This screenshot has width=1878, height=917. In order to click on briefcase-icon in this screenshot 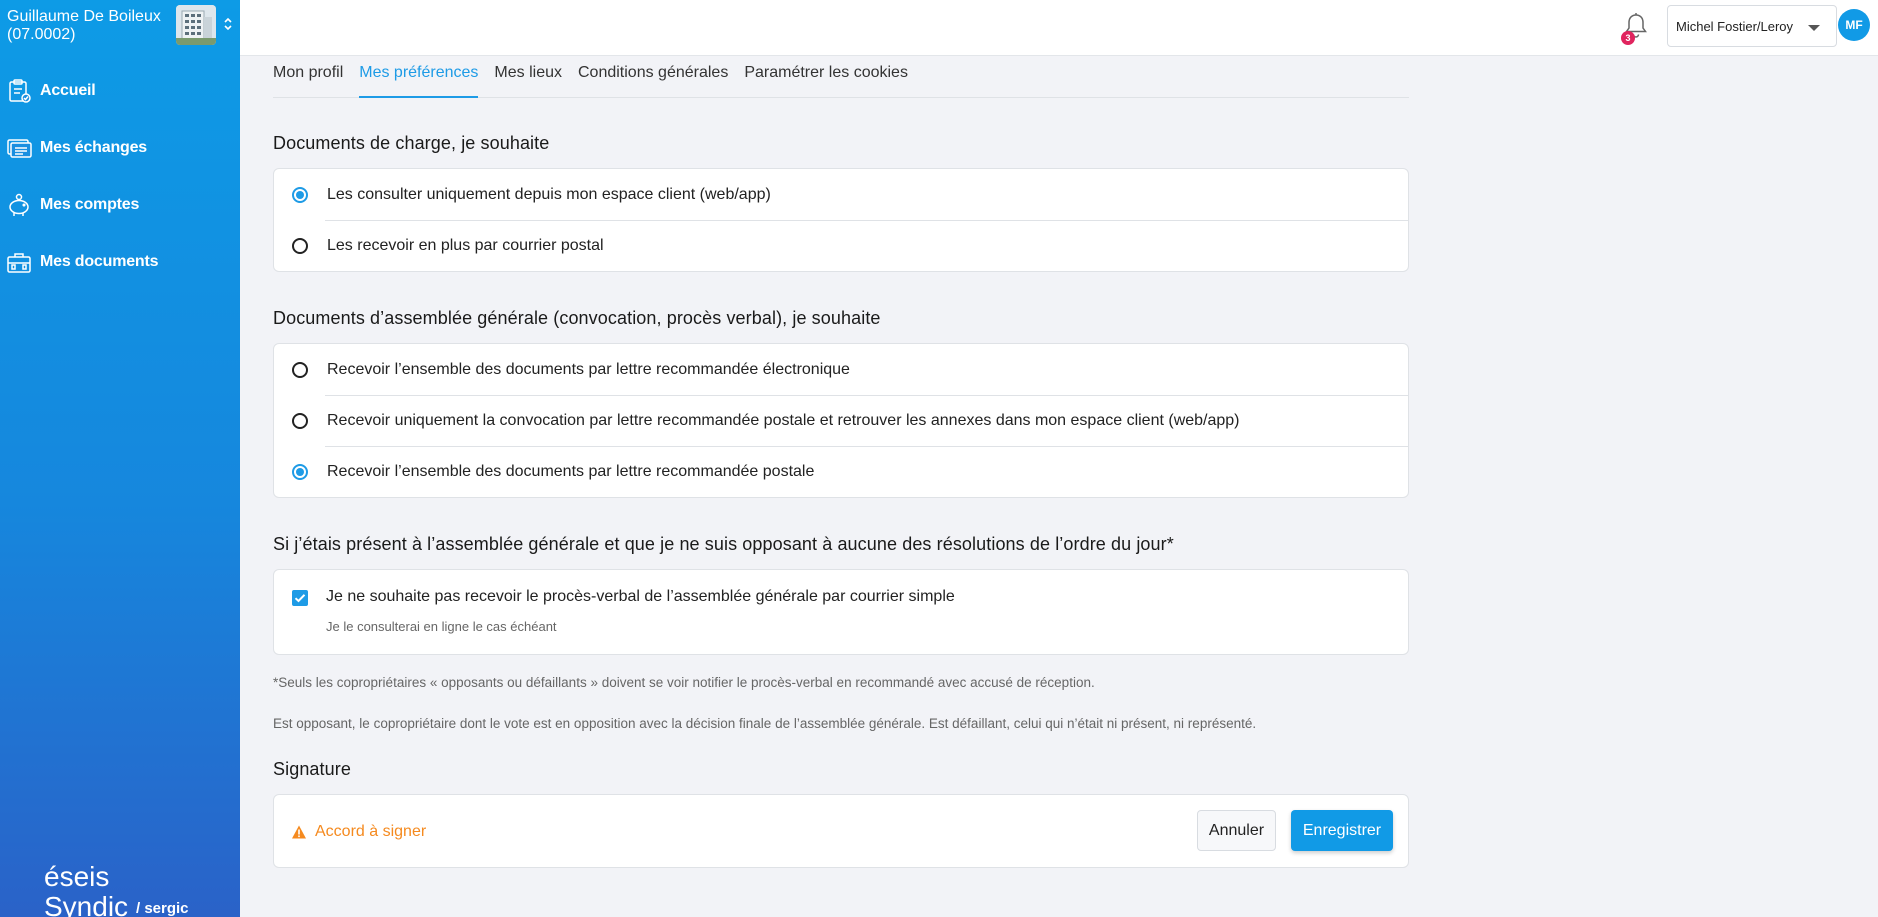, I will do `click(19, 262)`.